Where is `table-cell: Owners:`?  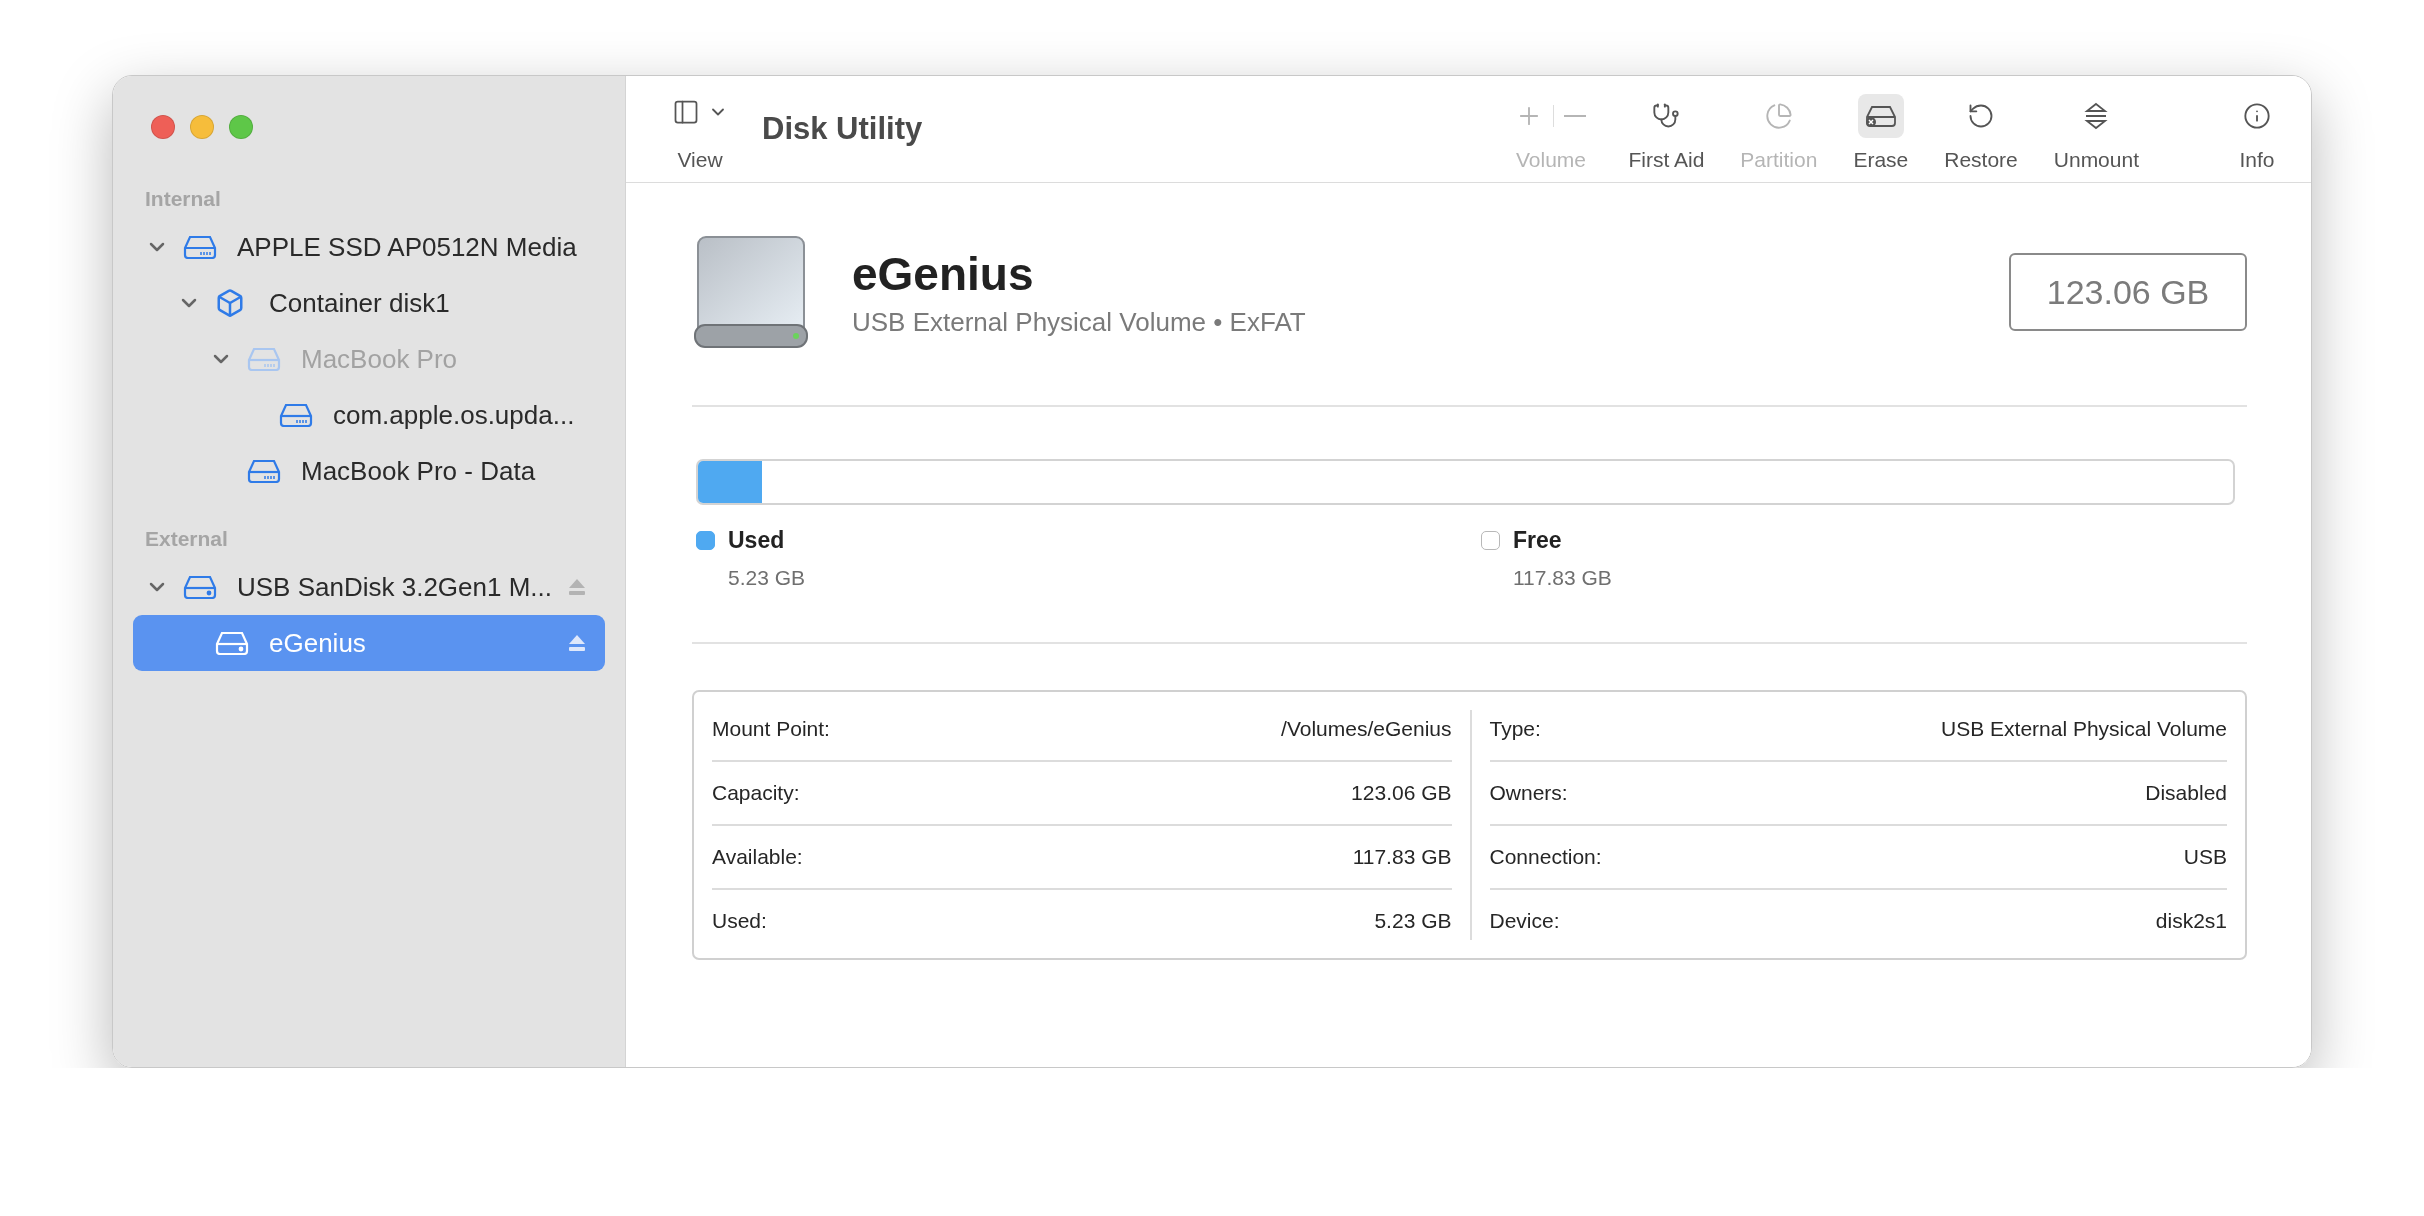
table-cell: Owners: is located at coordinates (1528, 793).